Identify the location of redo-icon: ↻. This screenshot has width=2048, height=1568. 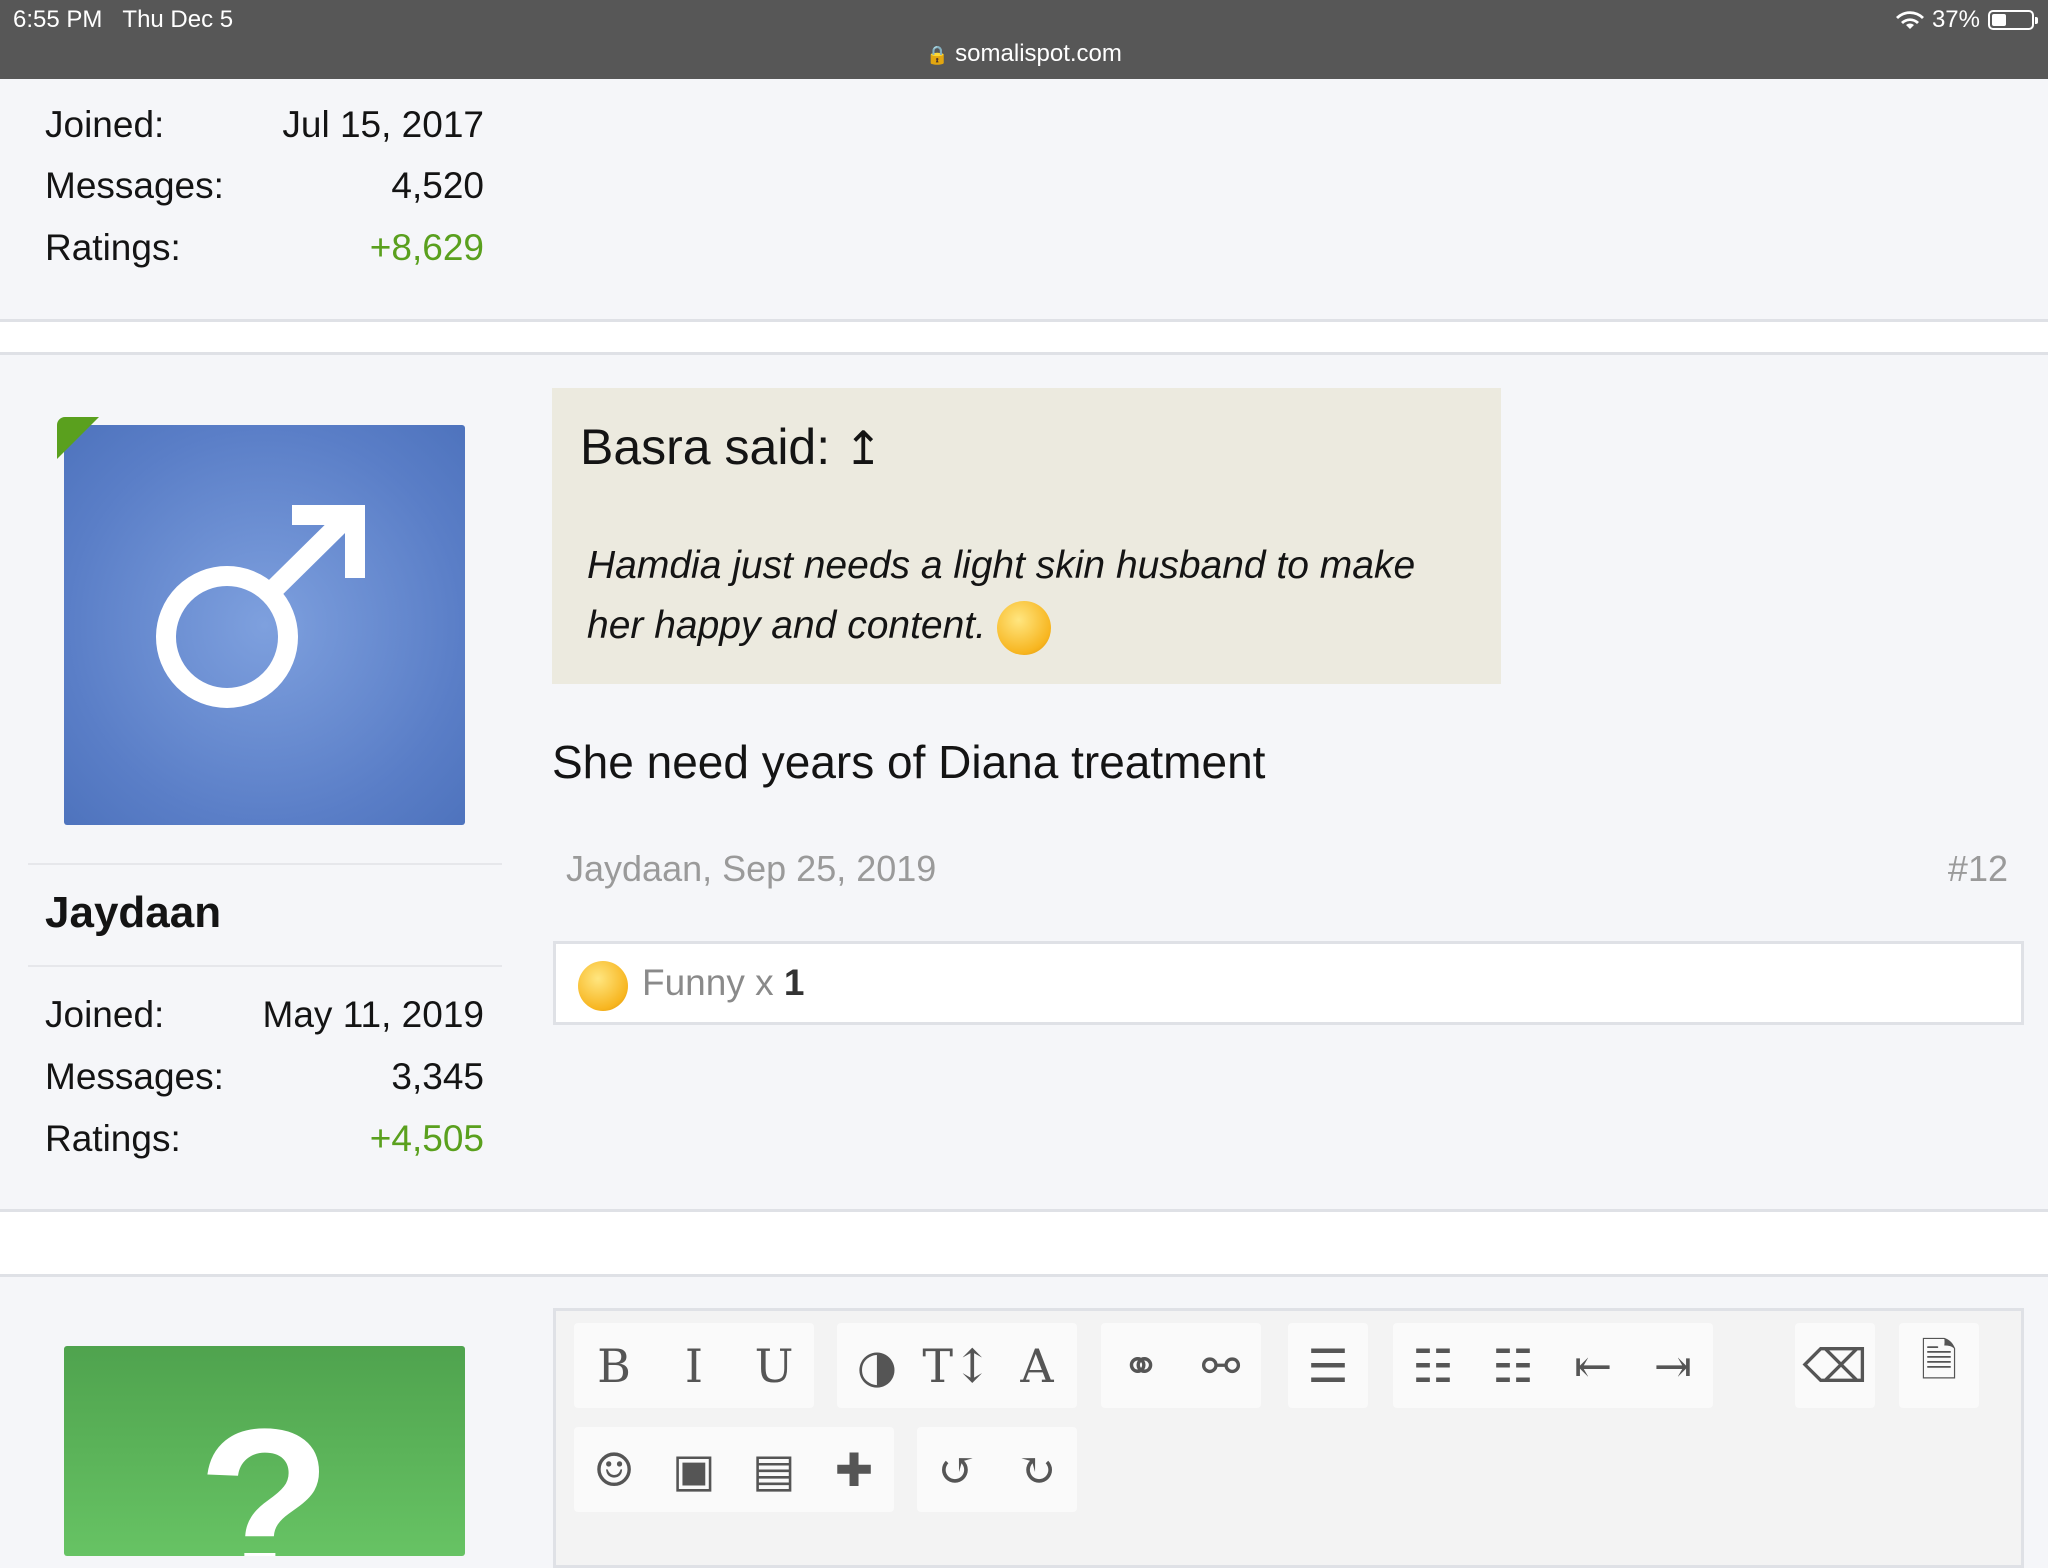
(1037, 1469).